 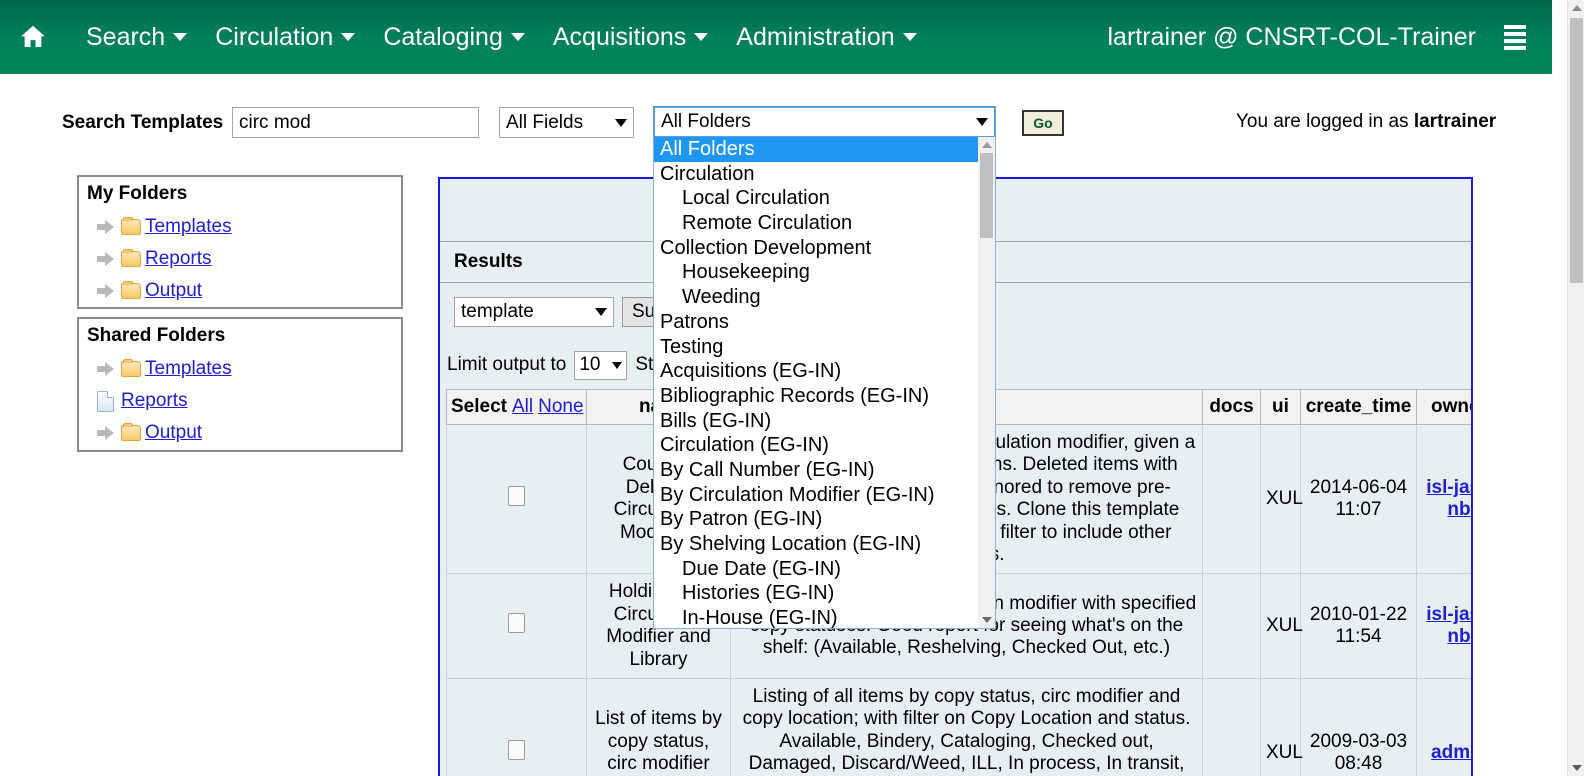 What do you see at coordinates (1575, 388) in the screenshot?
I see `page-vertical-scrollbar` at bounding box center [1575, 388].